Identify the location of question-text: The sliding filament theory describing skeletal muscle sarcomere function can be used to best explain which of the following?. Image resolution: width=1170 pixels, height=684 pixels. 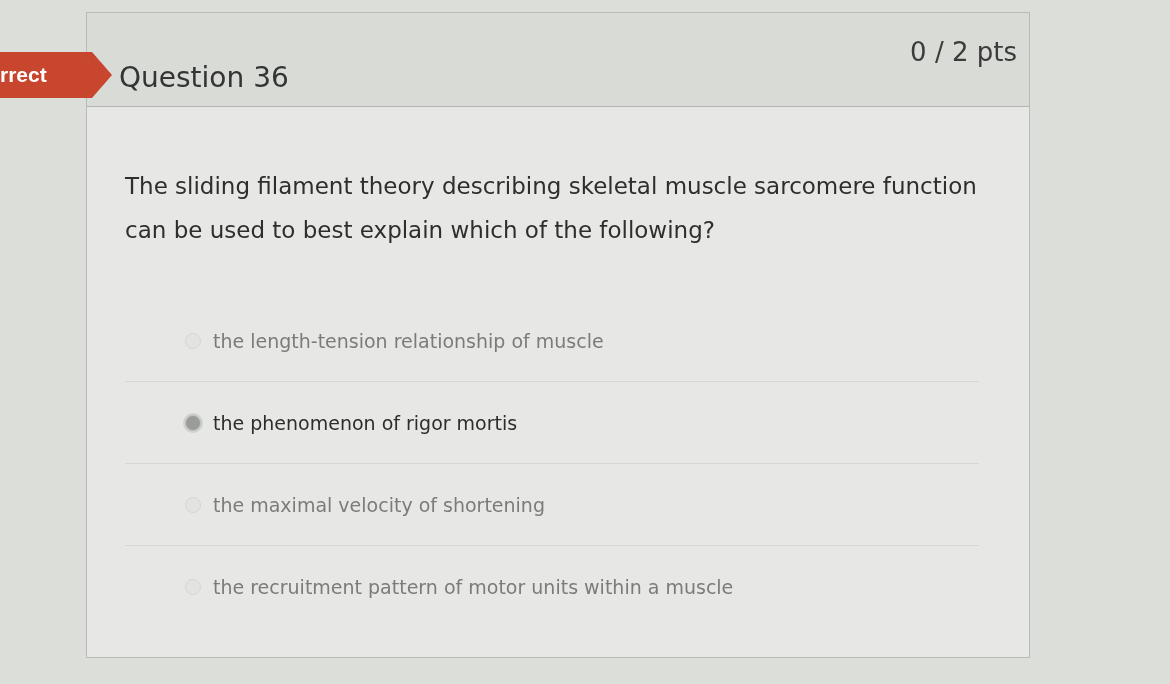
(551, 208).